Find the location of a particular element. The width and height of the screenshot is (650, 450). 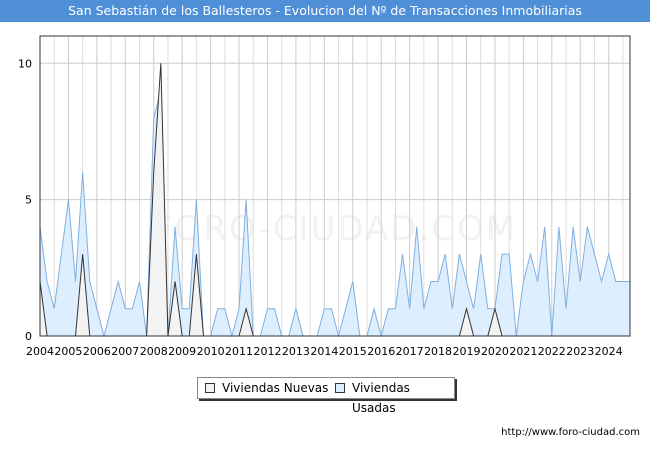

legend-label-nuevas: Viviendas Nuevas is located at coordinates (275, 388).